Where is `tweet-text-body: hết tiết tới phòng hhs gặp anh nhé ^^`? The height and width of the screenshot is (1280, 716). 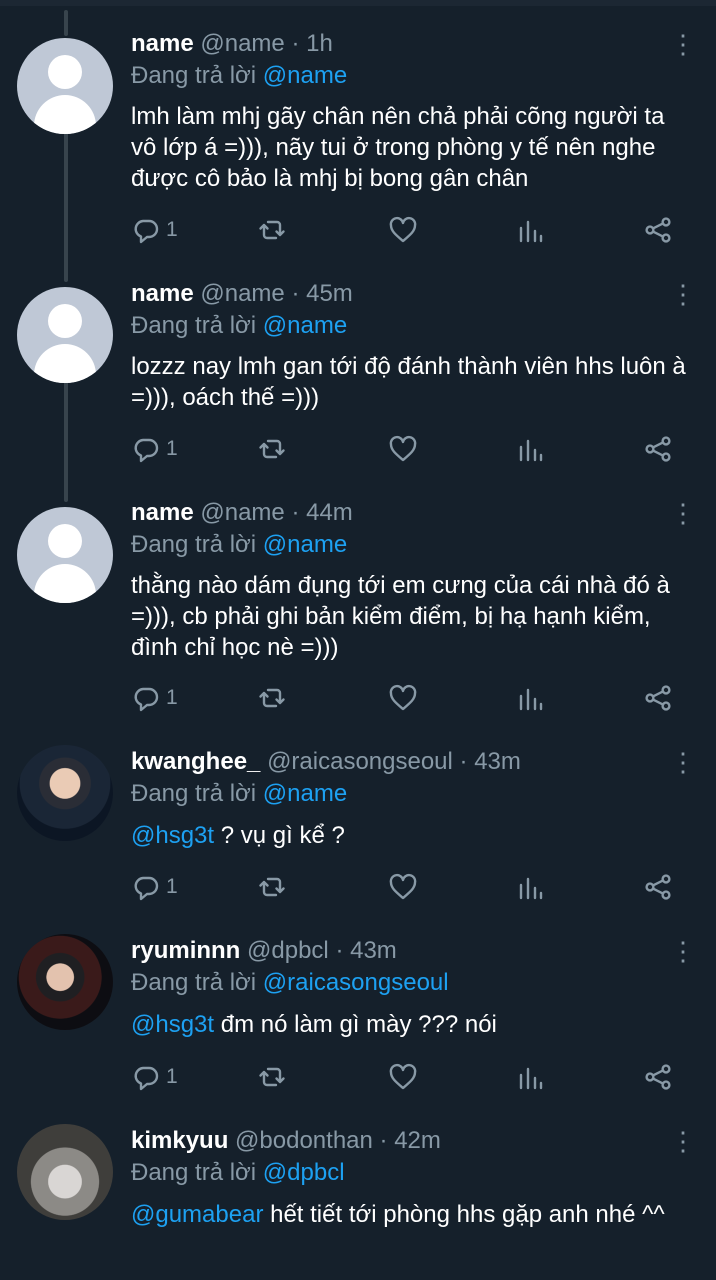
tweet-text-body: hết tiết tới phòng hhs gặp anh nhé ^^ is located at coordinates (464, 1214).